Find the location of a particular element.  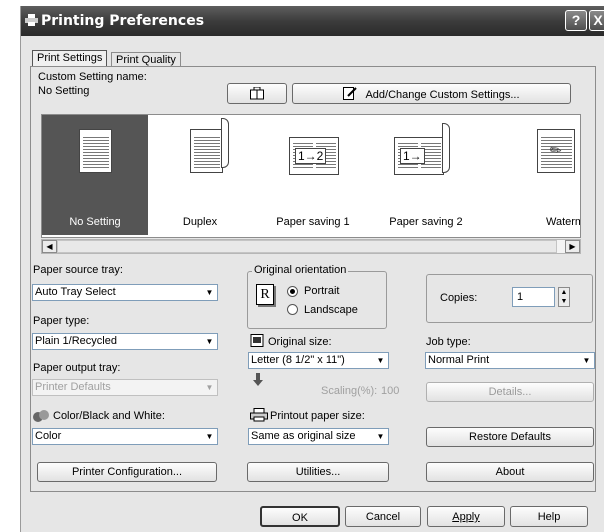

preset-watermark: ✎ Watermark (I is located at coordinates (529, 175).